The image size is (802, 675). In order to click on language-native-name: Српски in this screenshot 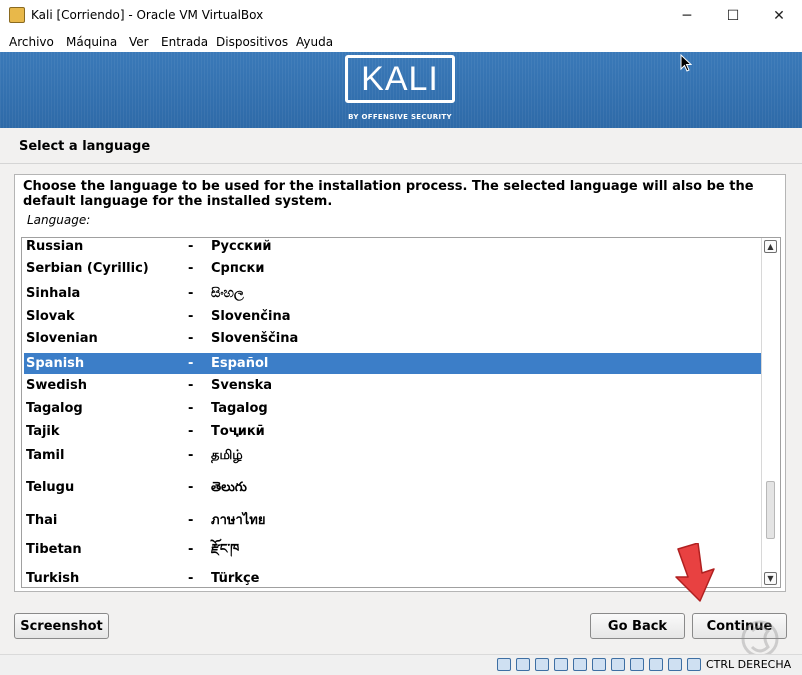, I will do `click(238, 268)`.